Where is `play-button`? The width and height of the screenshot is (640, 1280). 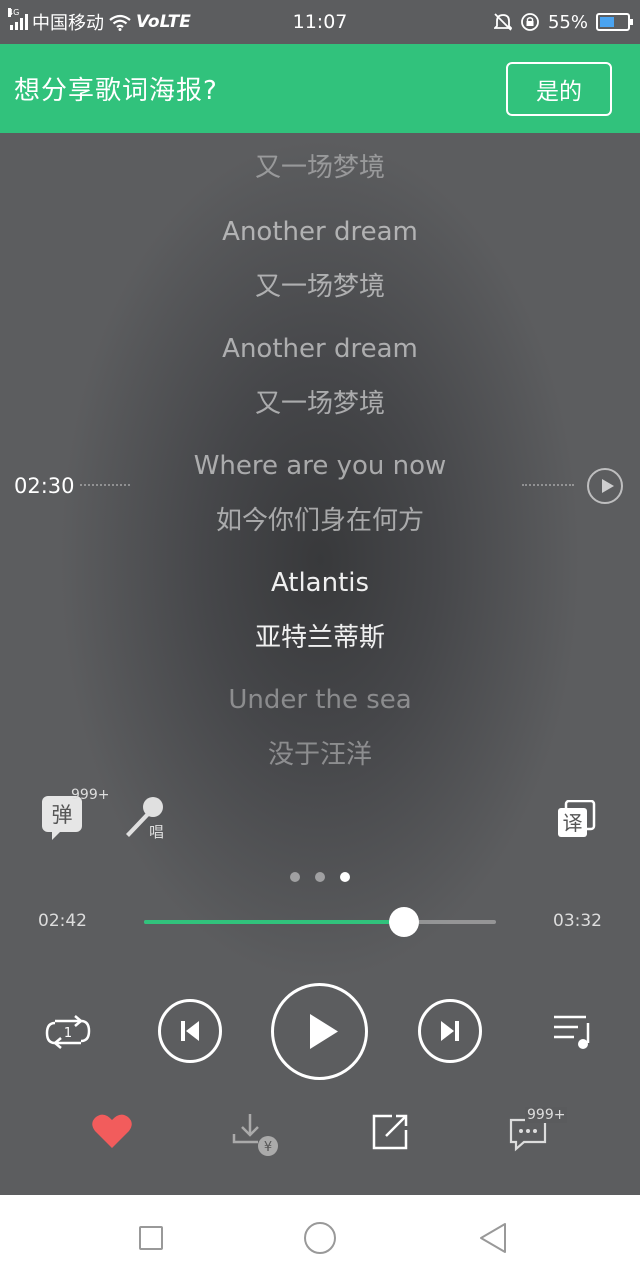
play-button is located at coordinates (319, 1031).